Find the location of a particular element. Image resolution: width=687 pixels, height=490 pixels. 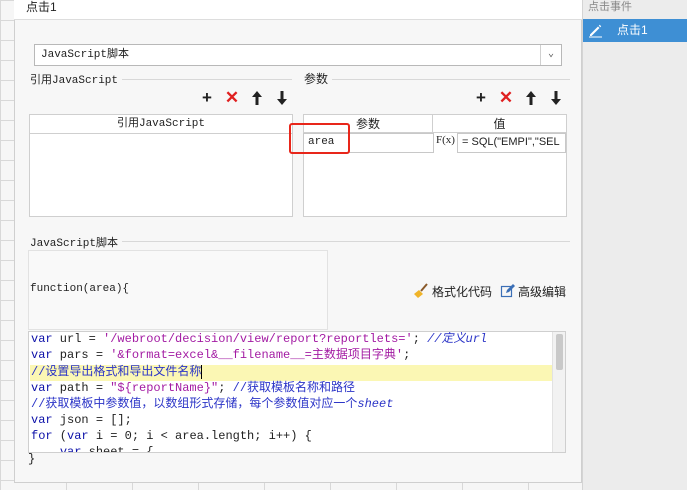

broom-icon is located at coordinates (421, 291).